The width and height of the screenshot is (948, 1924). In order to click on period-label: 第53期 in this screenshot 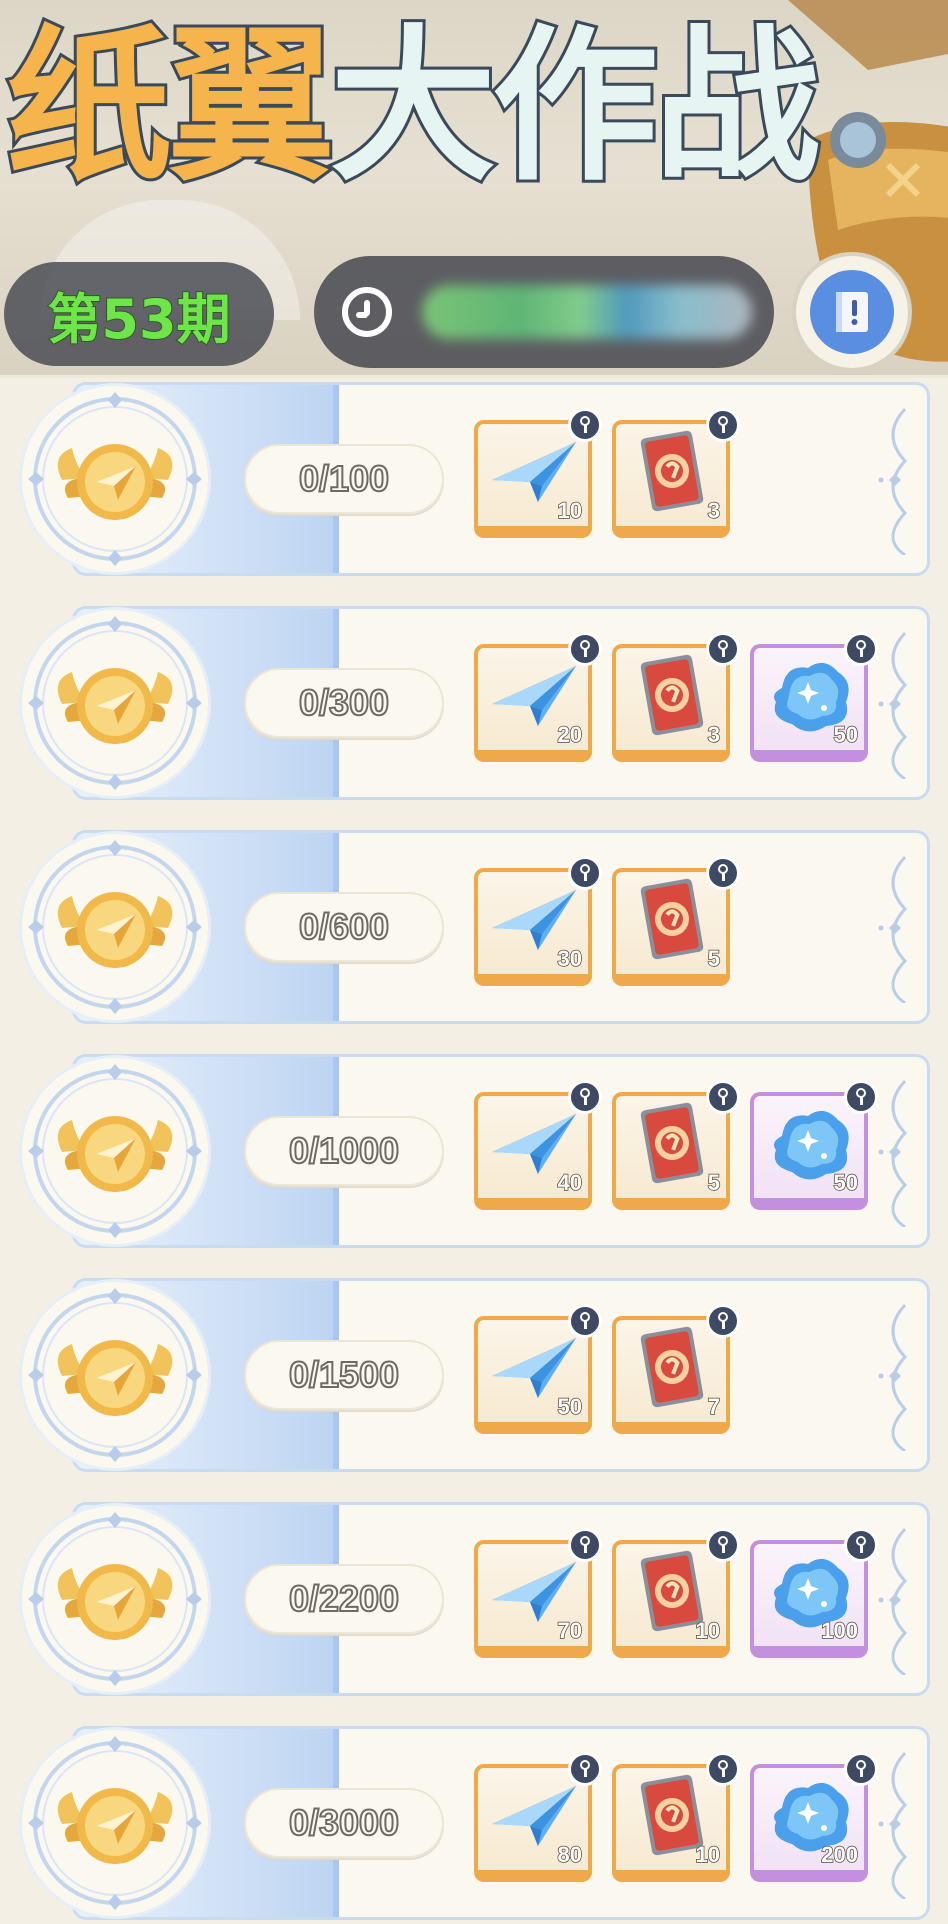, I will do `click(138, 319)`.